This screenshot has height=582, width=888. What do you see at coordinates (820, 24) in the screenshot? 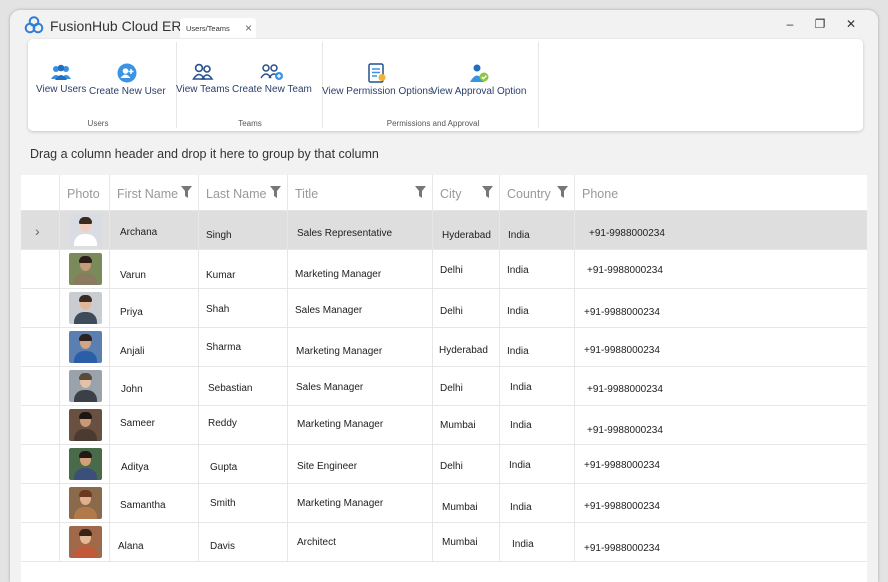
I see `restore-button: ❐` at bounding box center [820, 24].